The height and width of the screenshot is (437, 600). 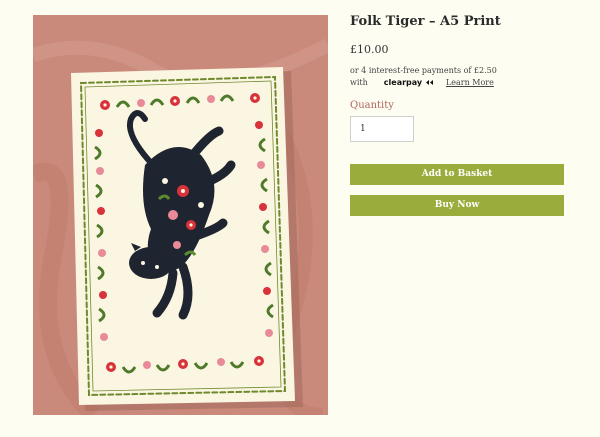 What do you see at coordinates (457, 174) in the screenshot?
I see `add-to-basket-button: Add to Basket` at bounding box center [457, 174].